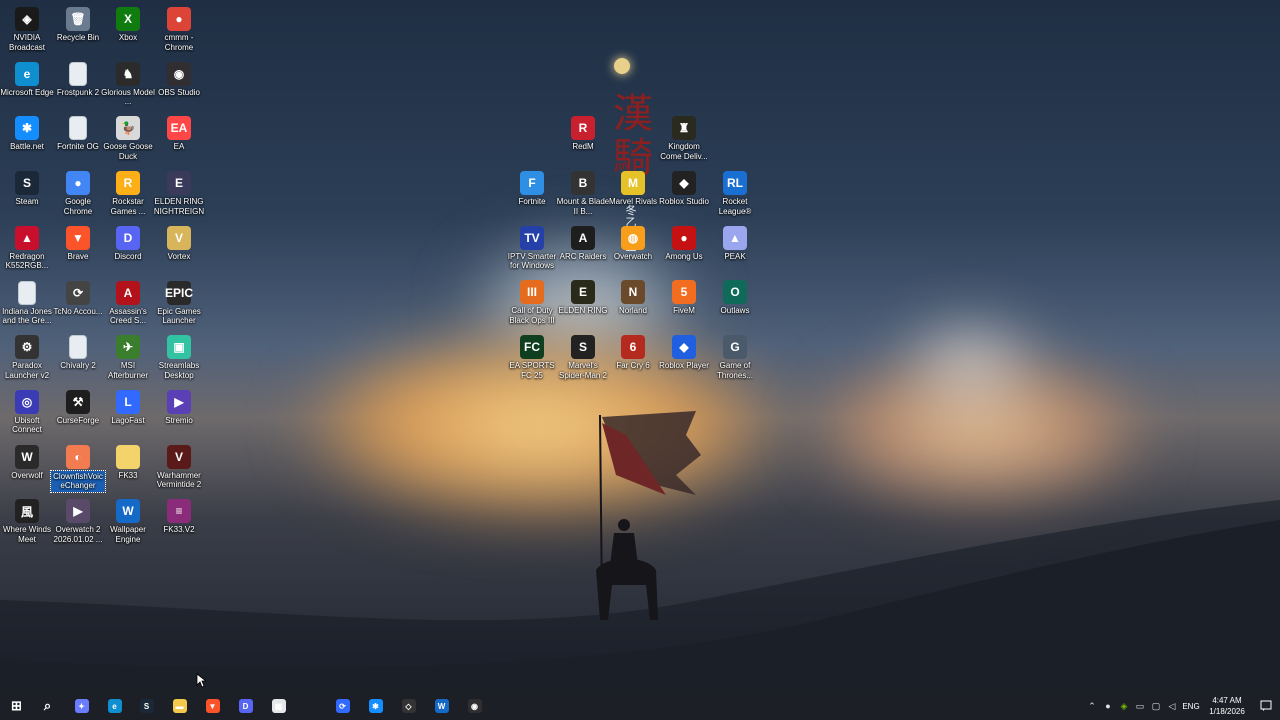  Describe the element at coordinates (128, 519) in the screenshot. I see `desktop-icon-wallpaper-engine: W Wallpaper Engine` at that location.